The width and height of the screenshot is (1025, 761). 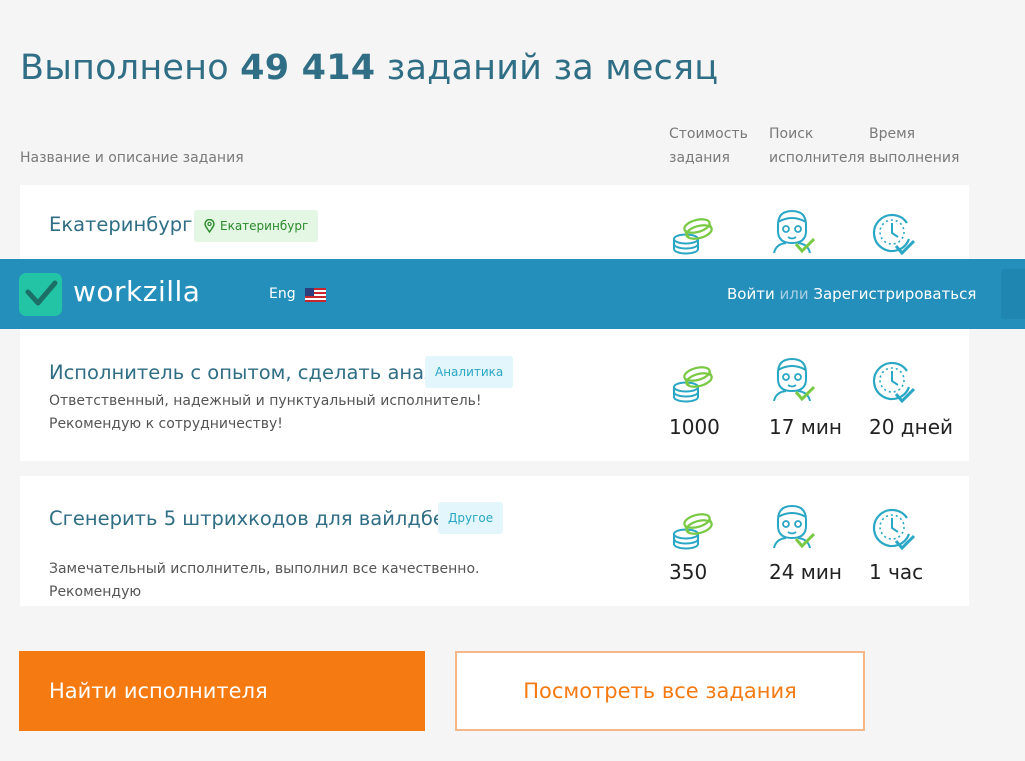 What do you see at coordinates (751, 294) in the screenshot?
I see `login-link: Войти` at bounding box center [751, 294].